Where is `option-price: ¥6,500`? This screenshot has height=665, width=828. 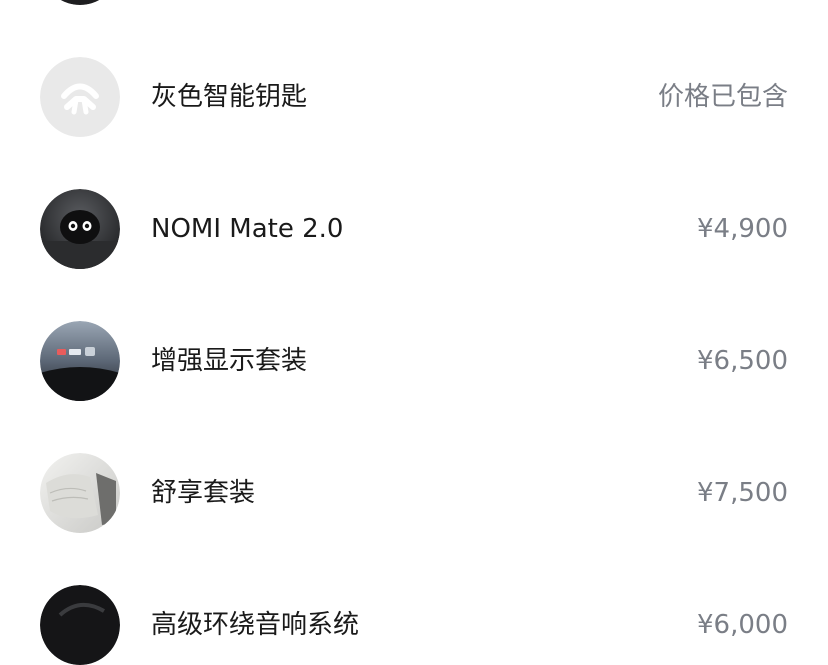
option-price: ¥6,500 is located at coordinates (742, 361).